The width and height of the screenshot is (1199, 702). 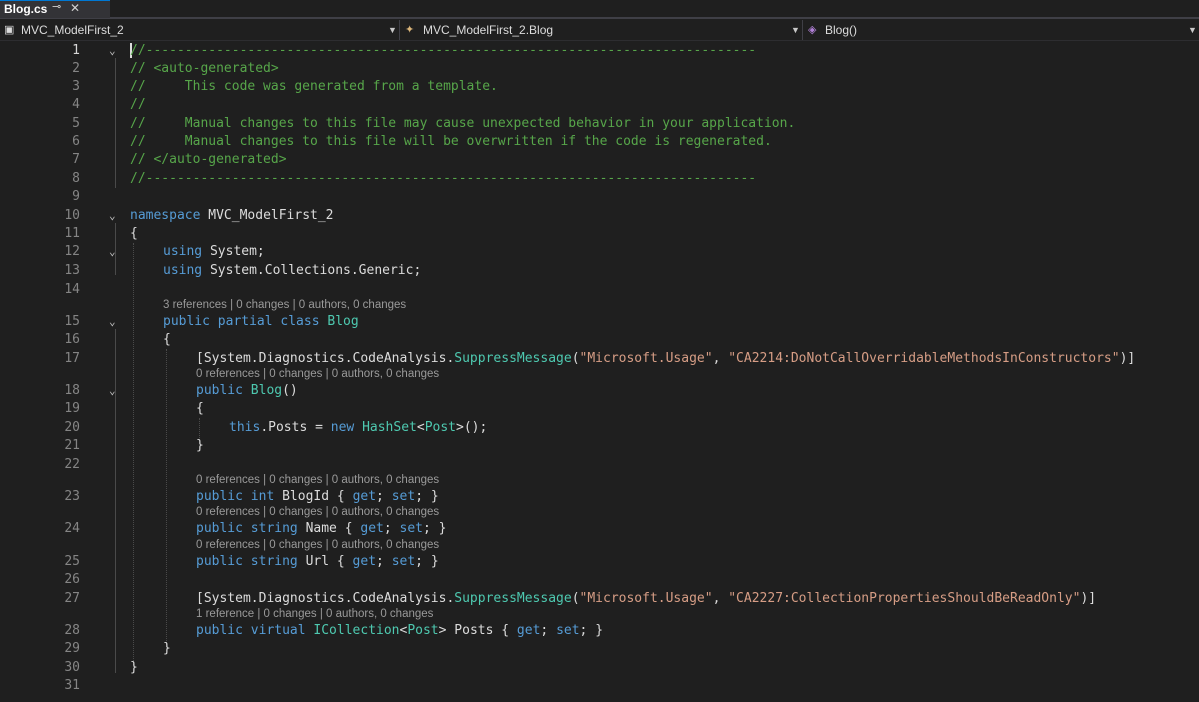 What do you see at coordinates (72, 408) in the screenshot?
I see `line-number: 19` at bounding box center [72, 408].